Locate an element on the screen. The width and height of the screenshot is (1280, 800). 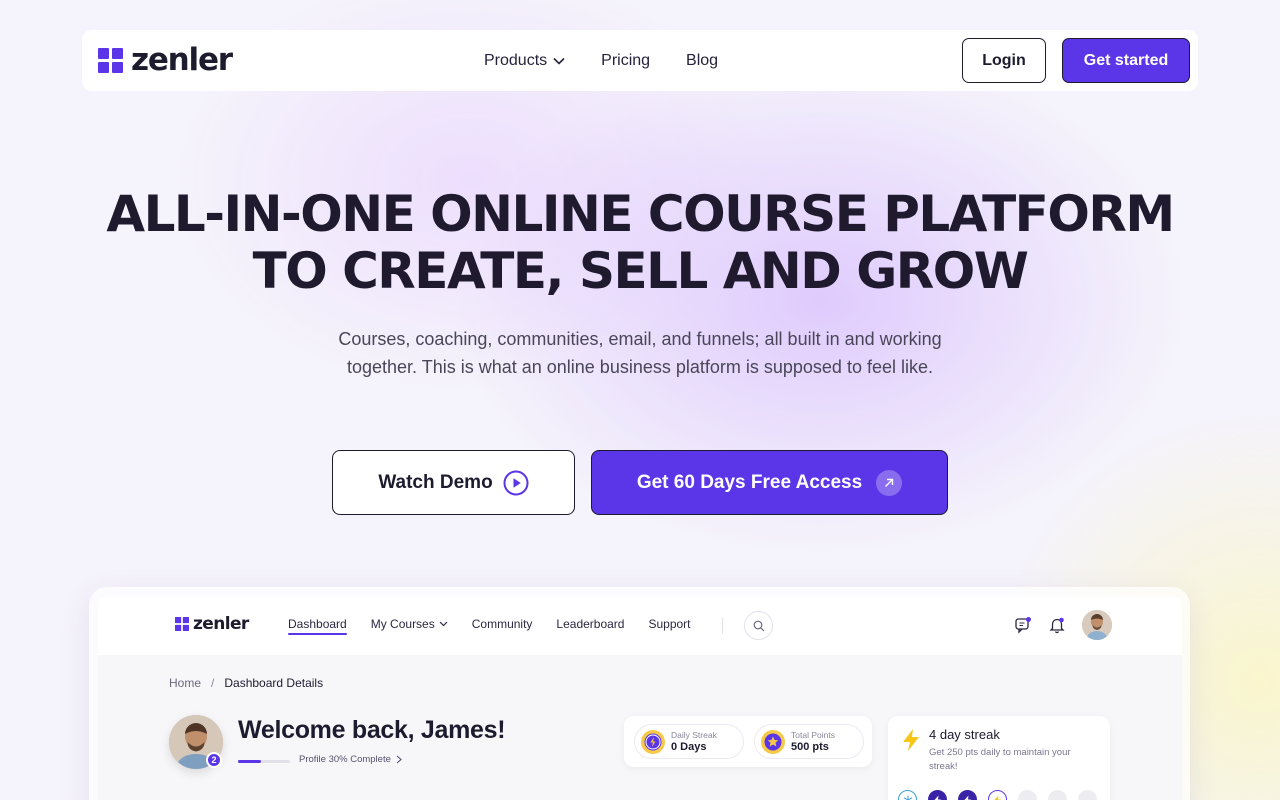
stats-card: Daily Streak 0 Days Total Points 500 pts is located at coordinates (748, 741).